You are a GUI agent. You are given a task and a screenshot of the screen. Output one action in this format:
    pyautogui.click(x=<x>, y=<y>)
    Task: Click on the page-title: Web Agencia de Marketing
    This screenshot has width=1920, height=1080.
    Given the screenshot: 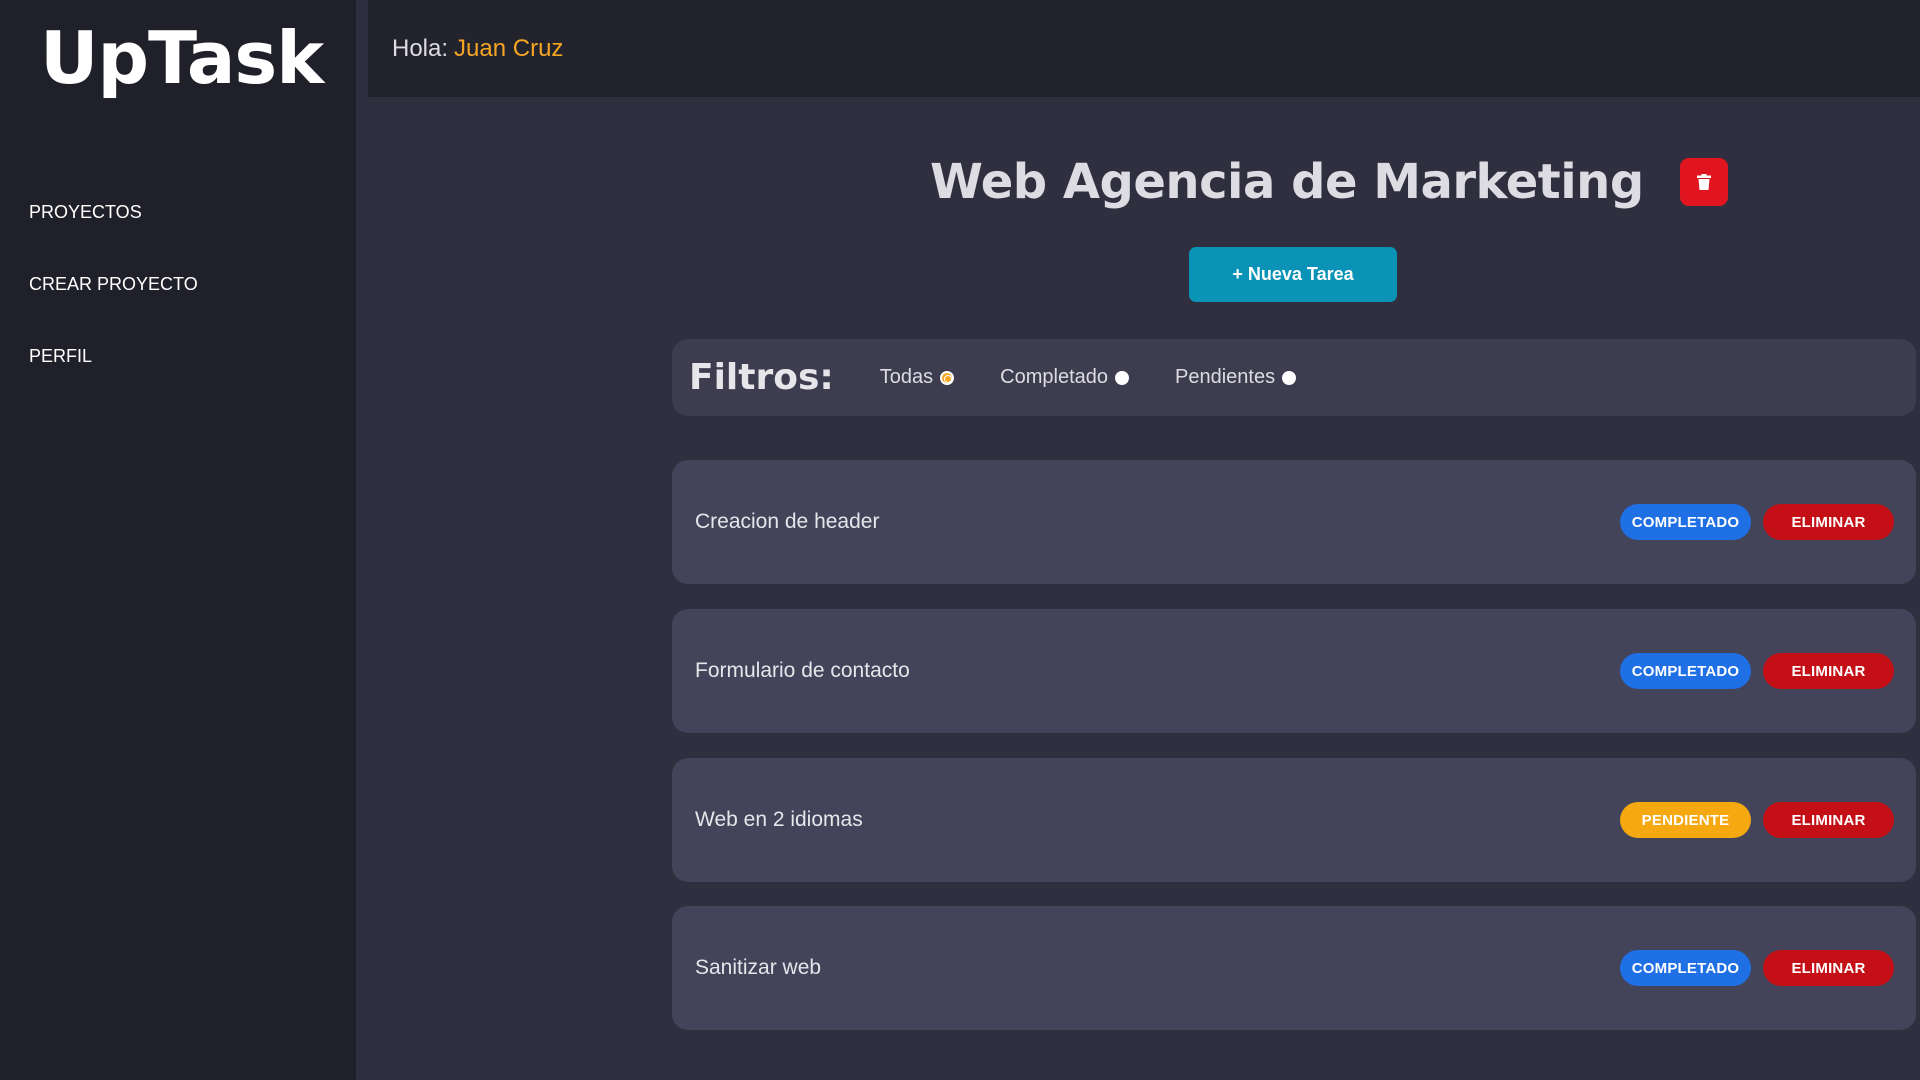 What is the action you would take?
    pyautogui.click(x=1287, y=182)
    